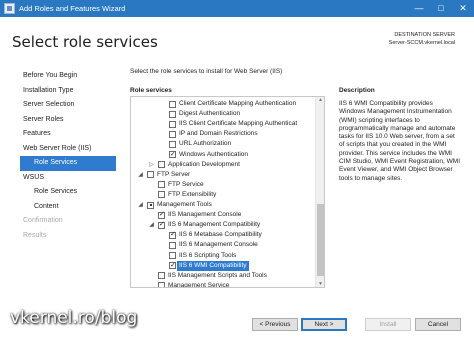 Image resolution: width=474 pixels, height=337 pixels. I want to click on title-bar: Add Roles and Features Wizard — □ ✕, so click(237, 8).